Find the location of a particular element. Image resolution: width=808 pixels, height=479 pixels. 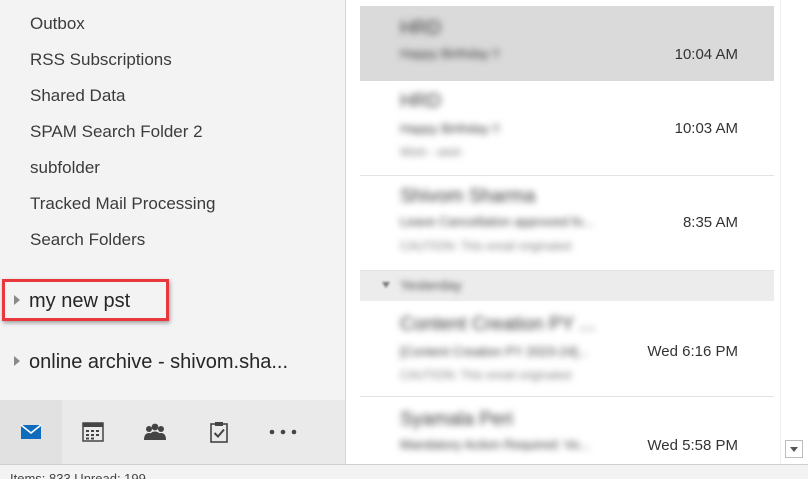

group-header: Yesterday is located at coordinates (567, 286).